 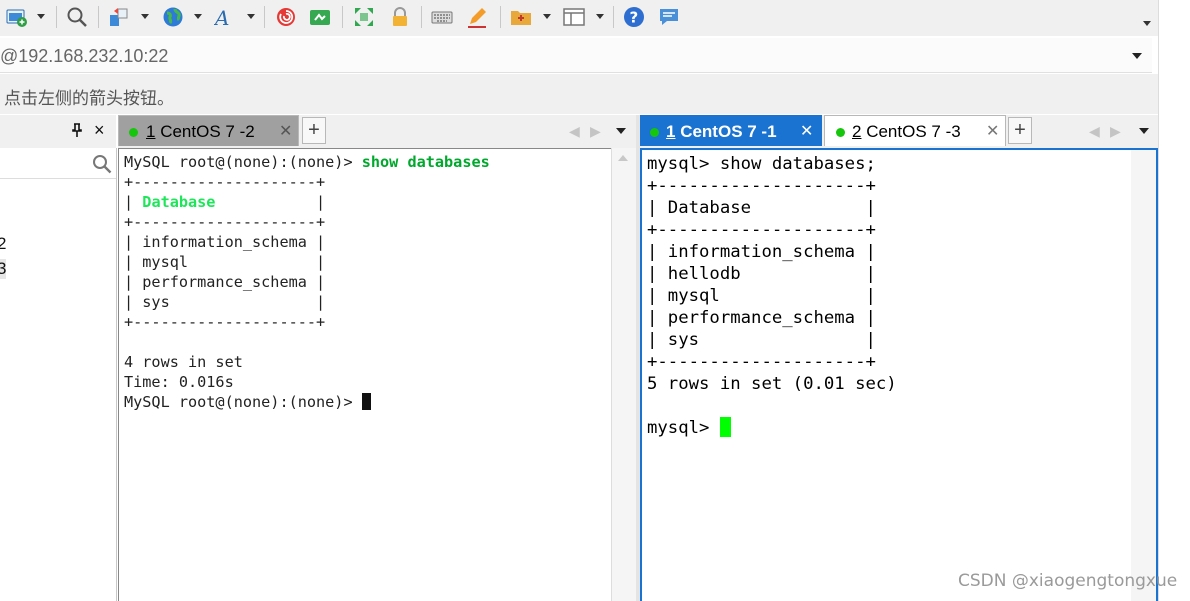 I want to click on globe-dropdown-caret, so click(x=198, y=16).